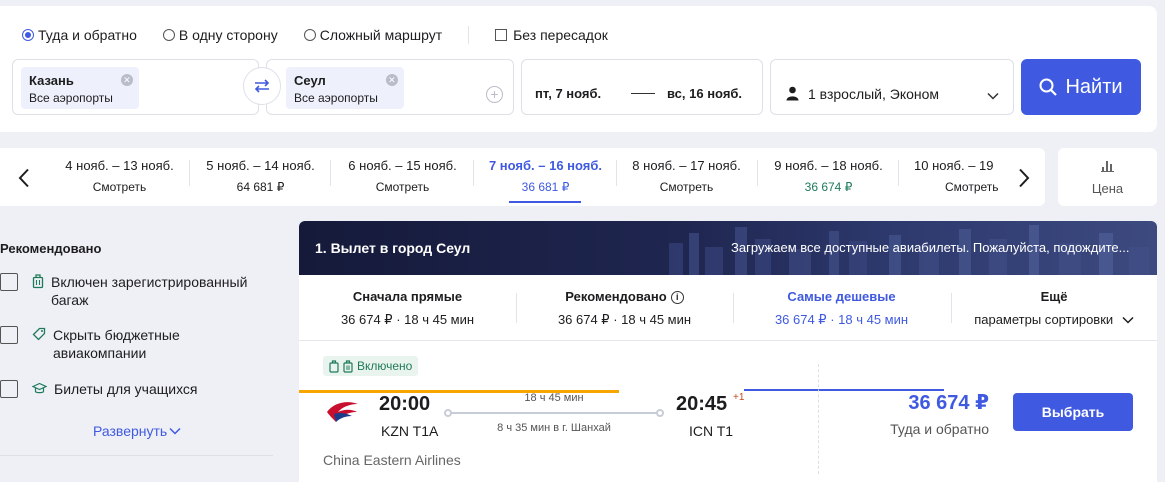  Describe the element at coordinates (39, 336) in the screenshot. I see `tag-icon` at that location.